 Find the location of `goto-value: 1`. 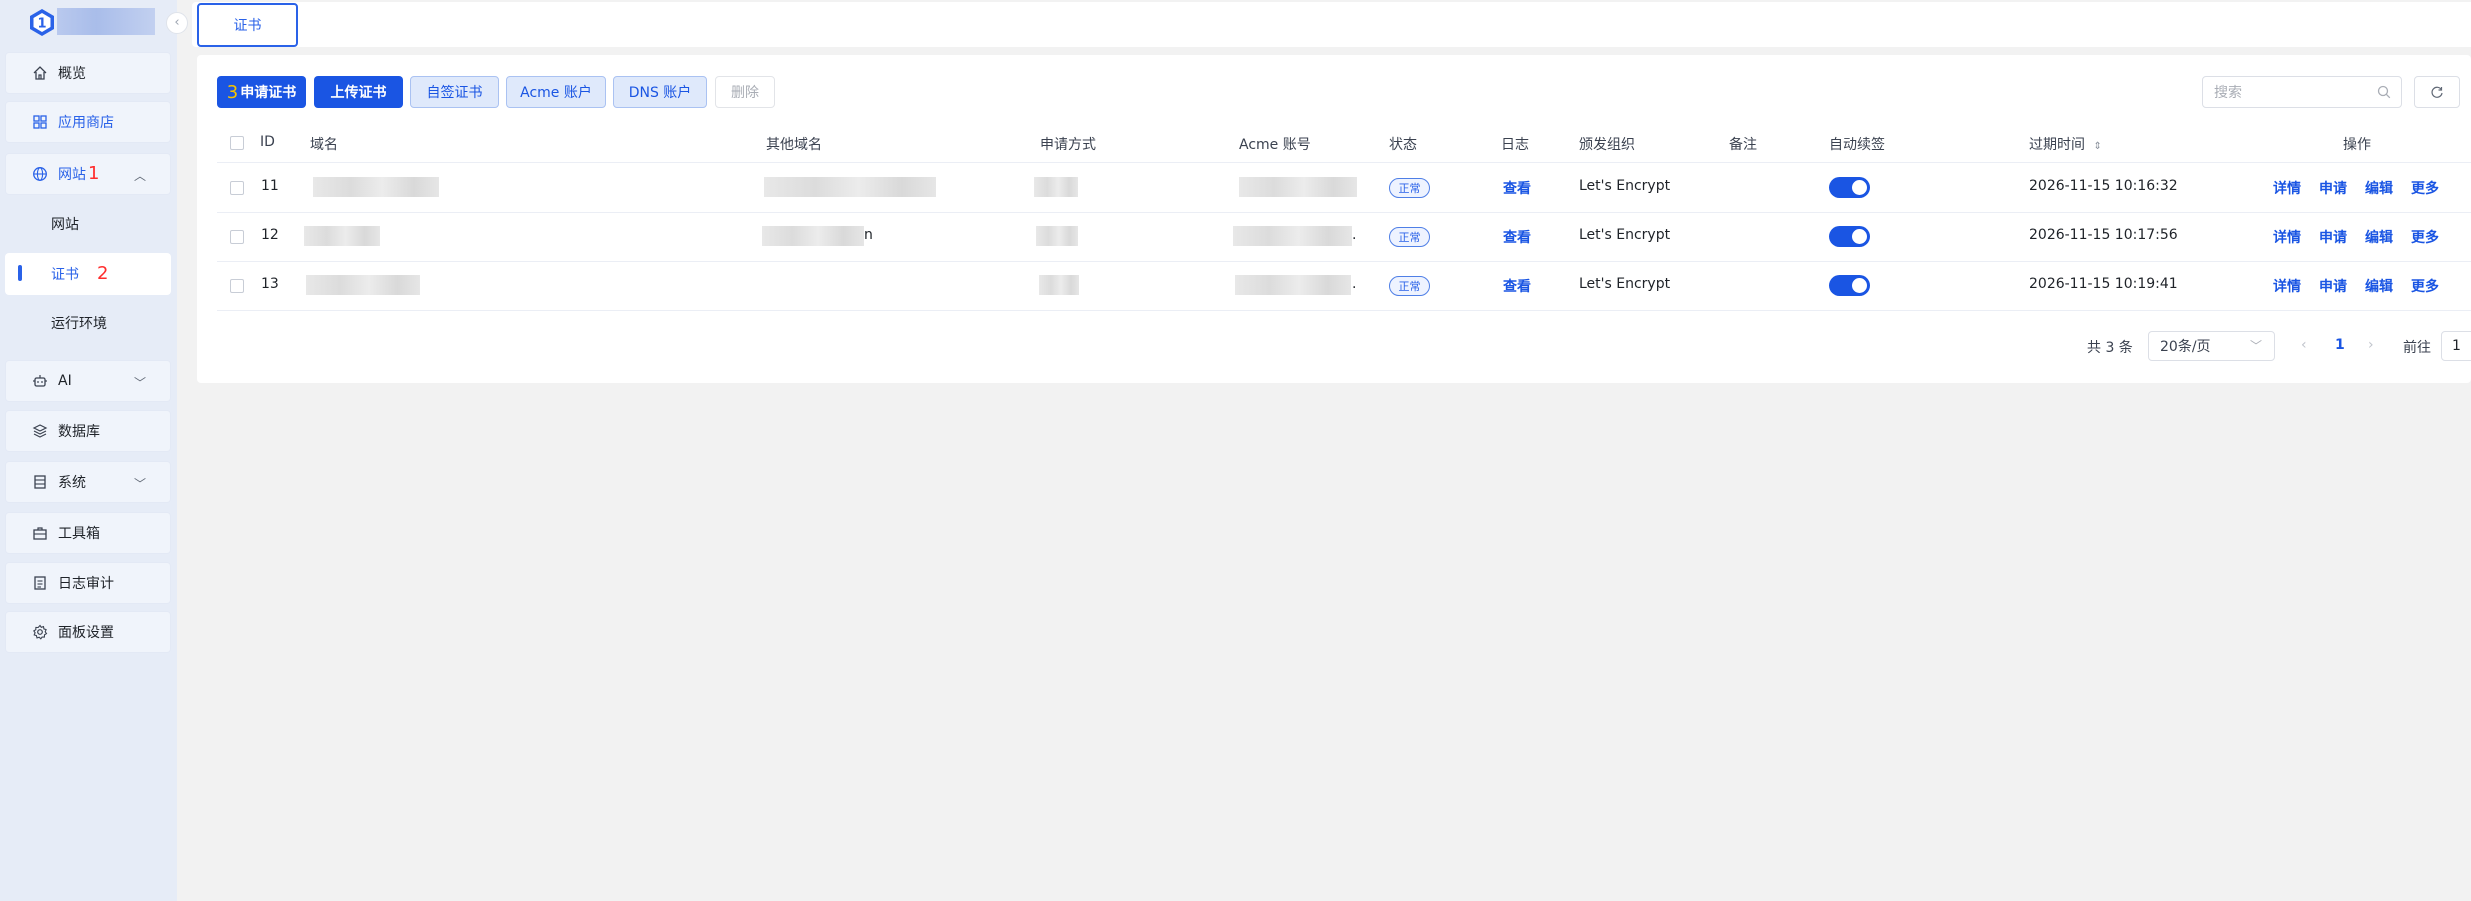

goto-value: 1 is located at coordinates (2456, 346).